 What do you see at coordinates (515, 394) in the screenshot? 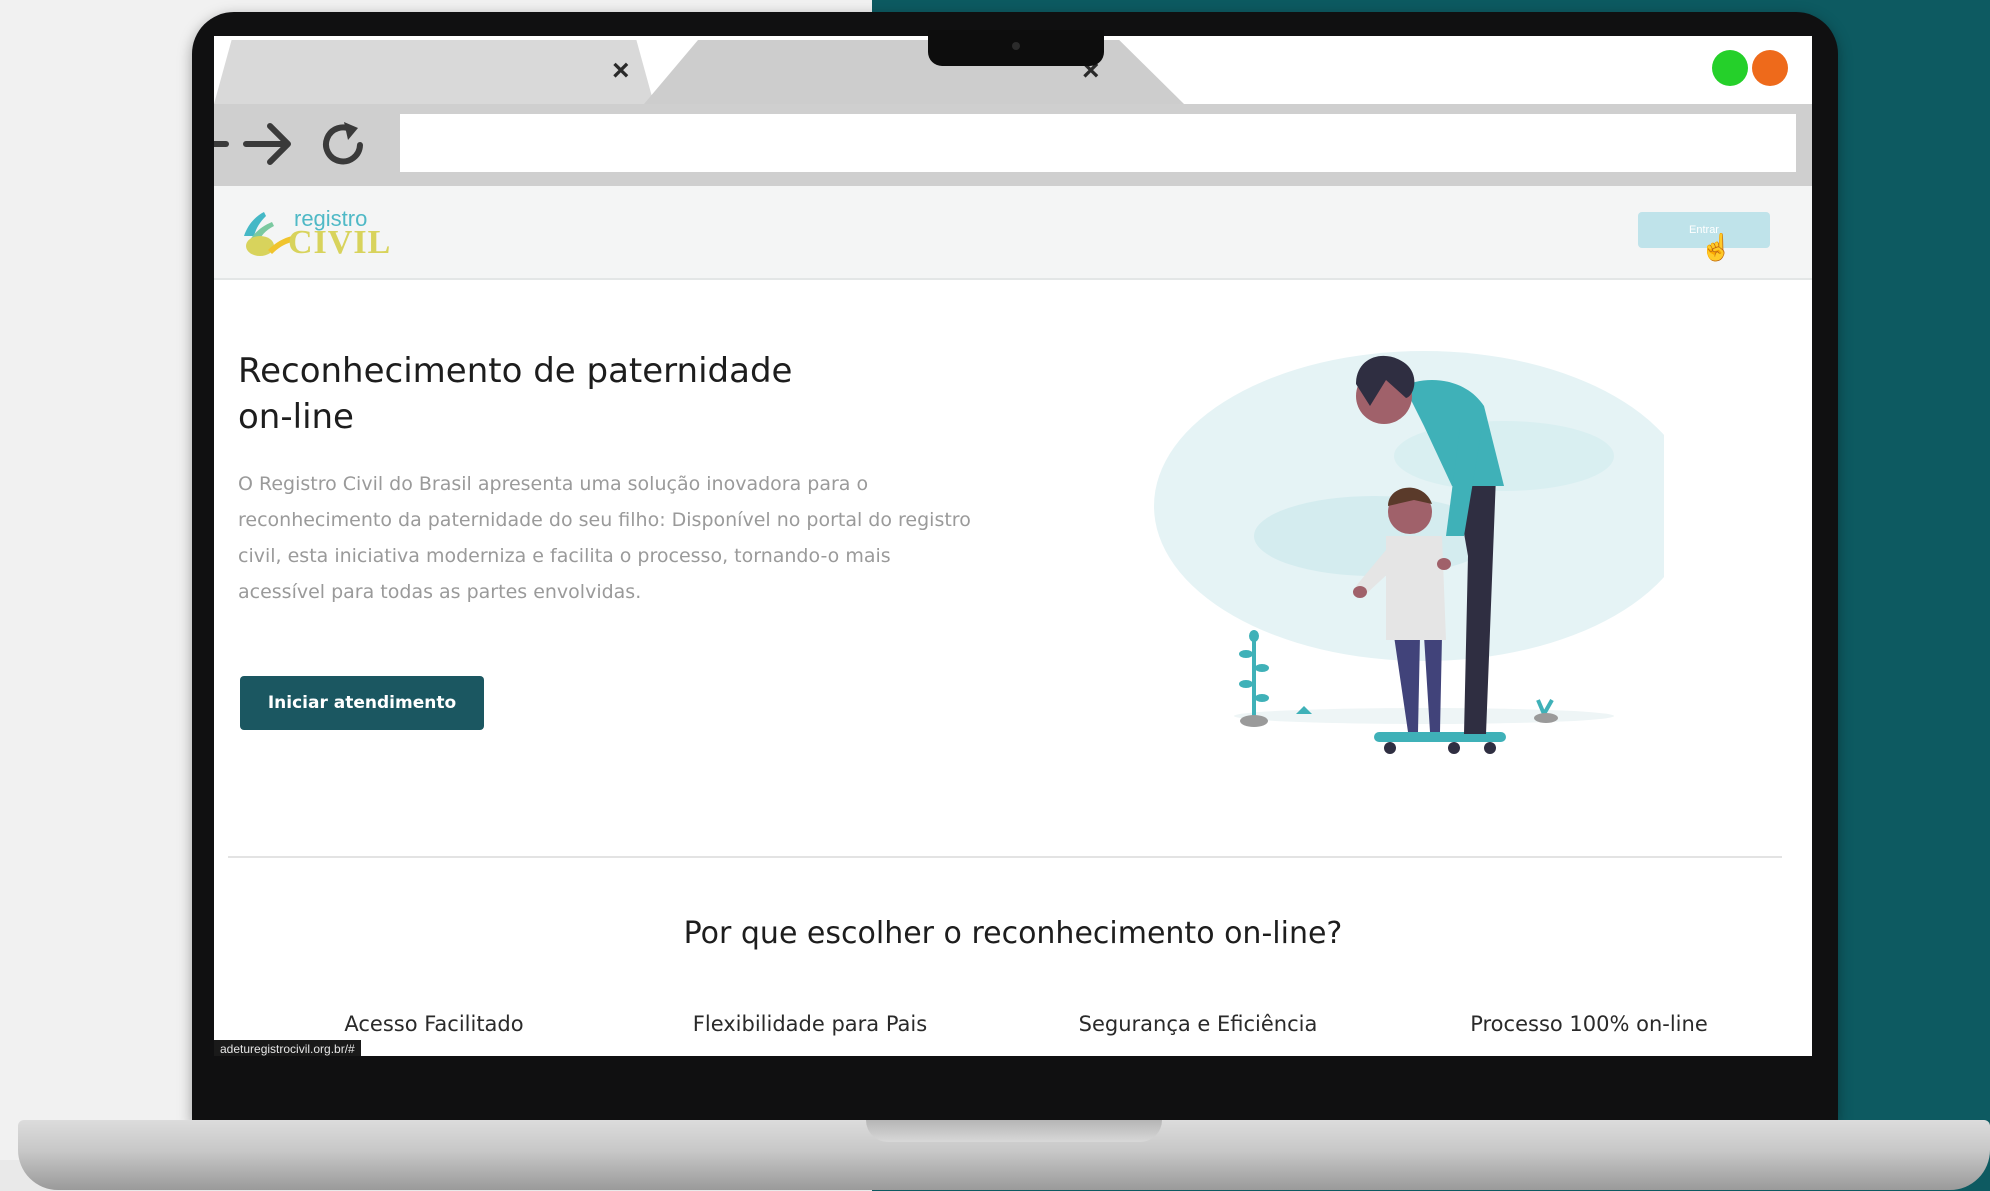
I see `hero-title: Reconhecimento de paternidade on-line` at bounding box center [515, 394].